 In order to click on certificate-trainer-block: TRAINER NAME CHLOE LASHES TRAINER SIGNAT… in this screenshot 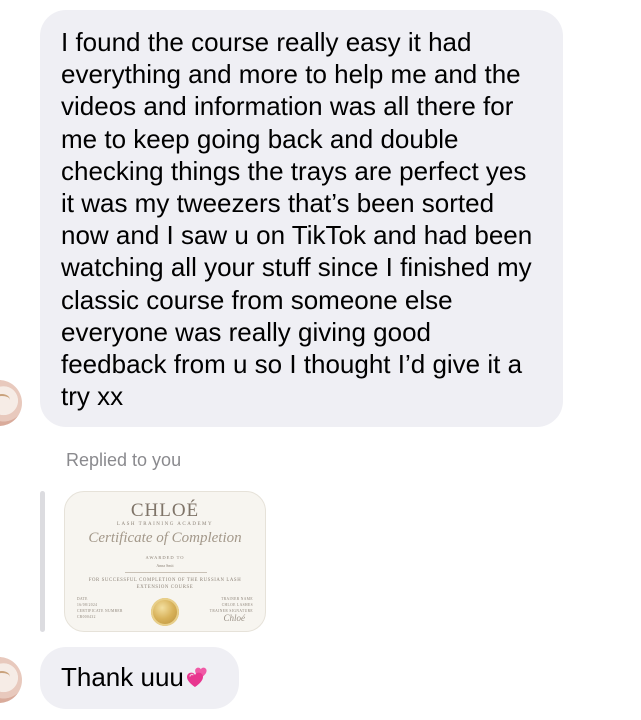, I will do `click(231, 605)`.